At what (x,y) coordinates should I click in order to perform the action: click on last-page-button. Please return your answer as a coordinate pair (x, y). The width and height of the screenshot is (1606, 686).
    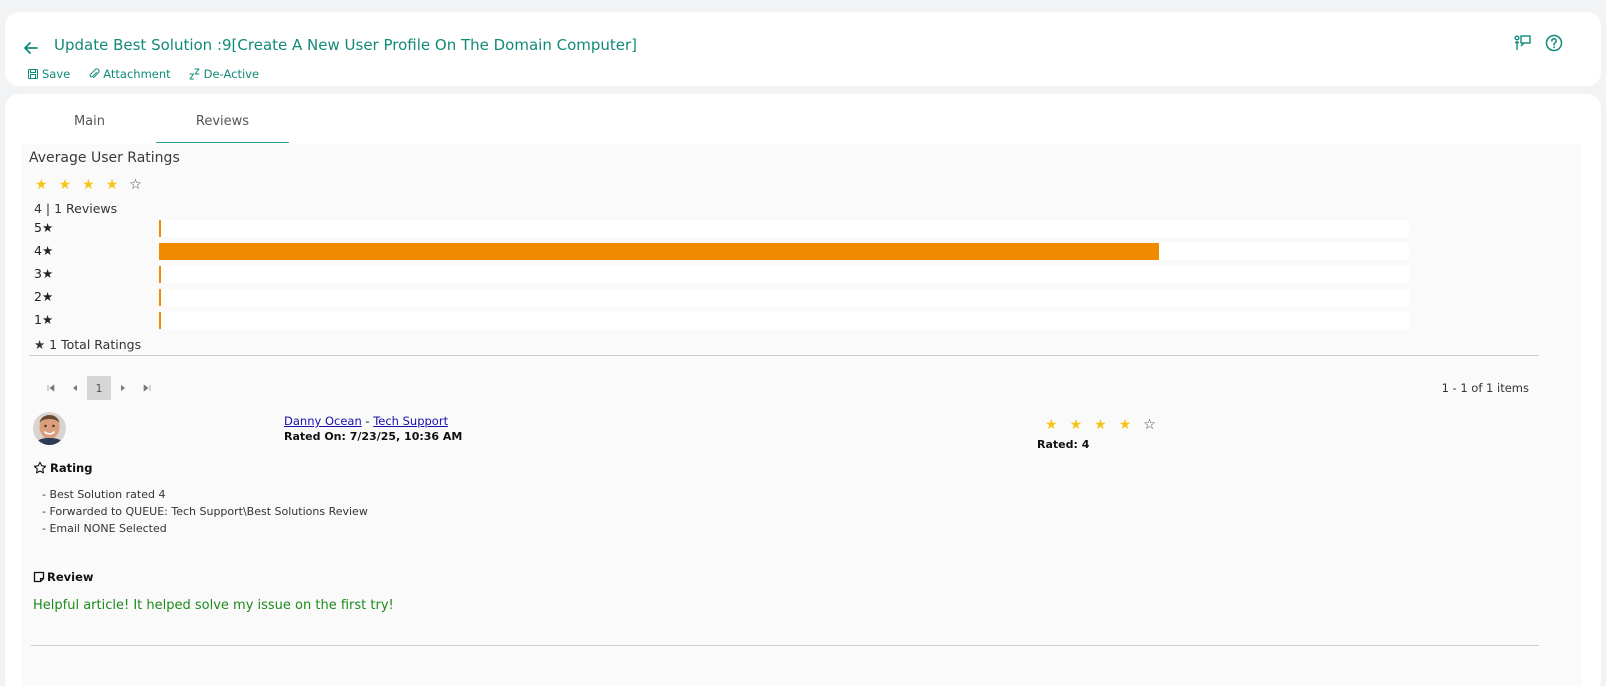
    Looking at the image, I should click on (147, 388).